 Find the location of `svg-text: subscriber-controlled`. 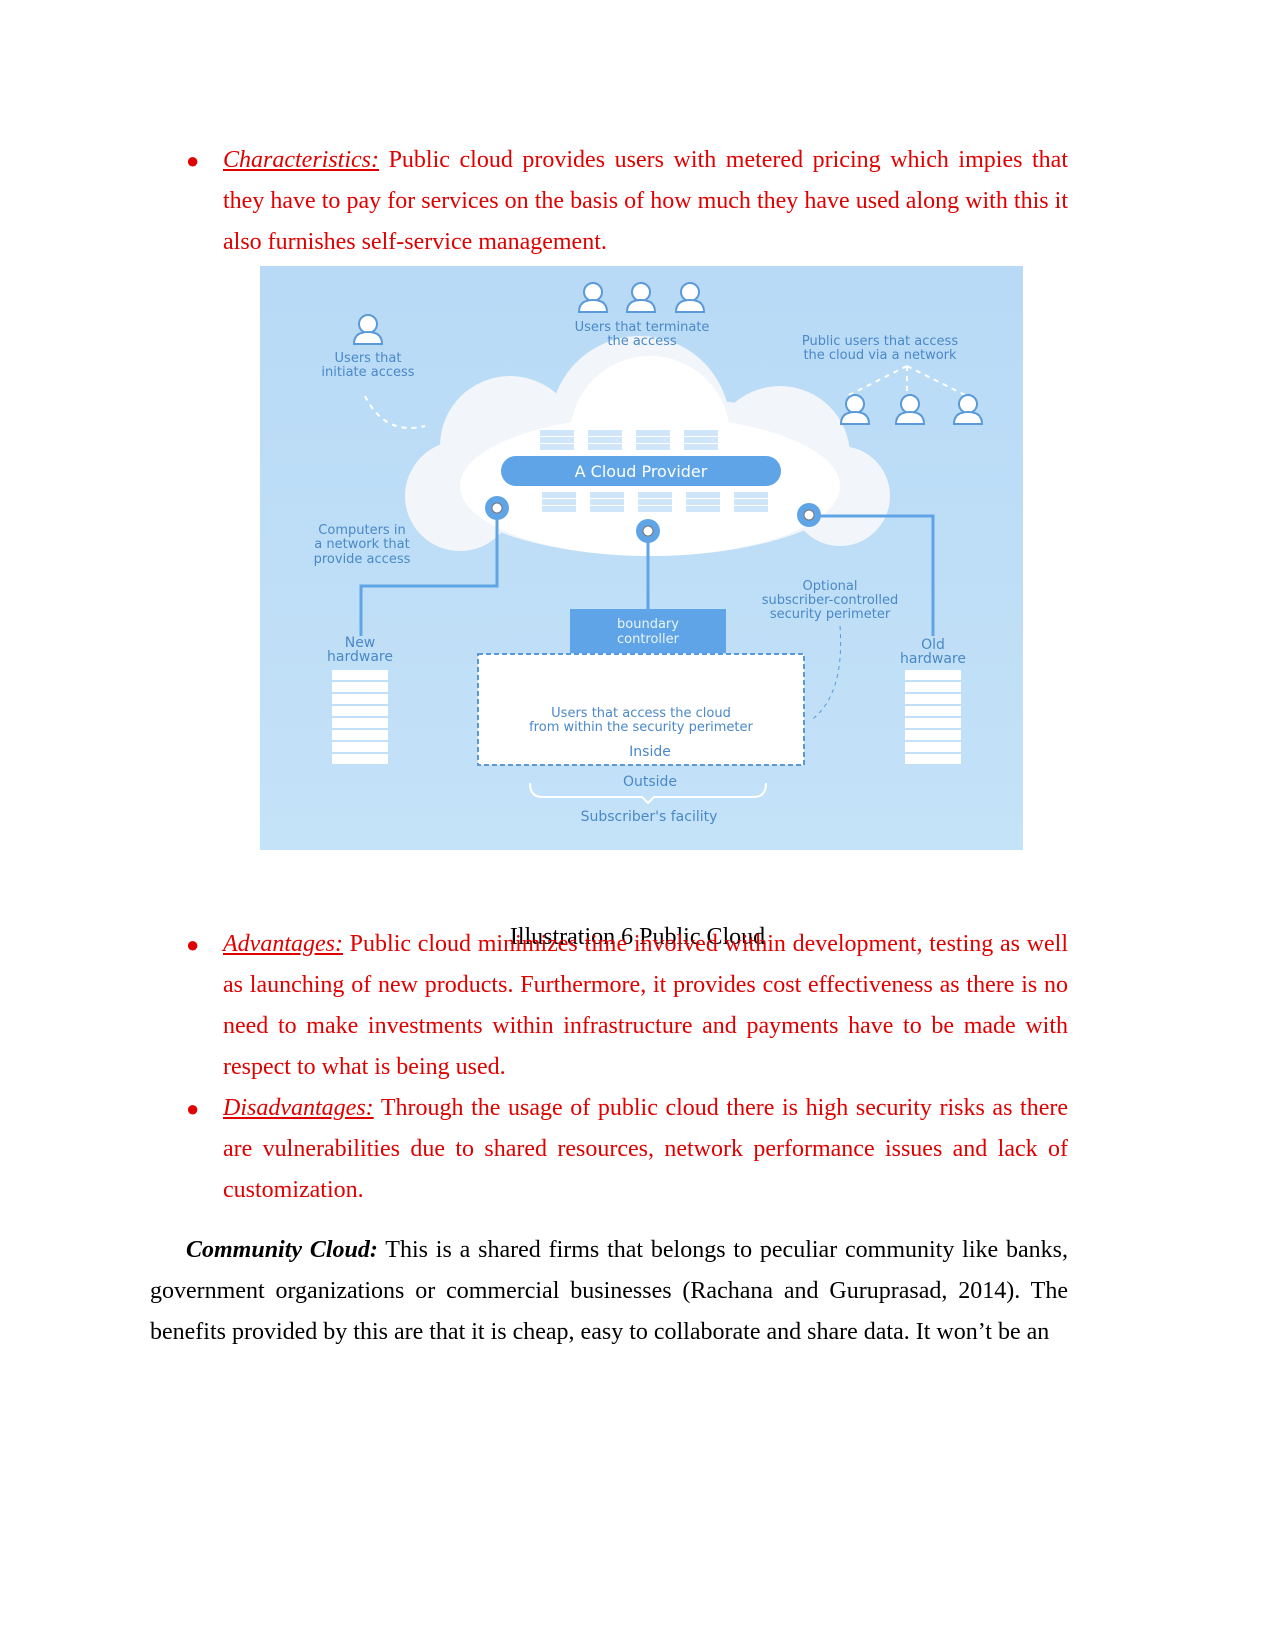

svg-text: subscriber-controlled is located at coordinates (830, 600).